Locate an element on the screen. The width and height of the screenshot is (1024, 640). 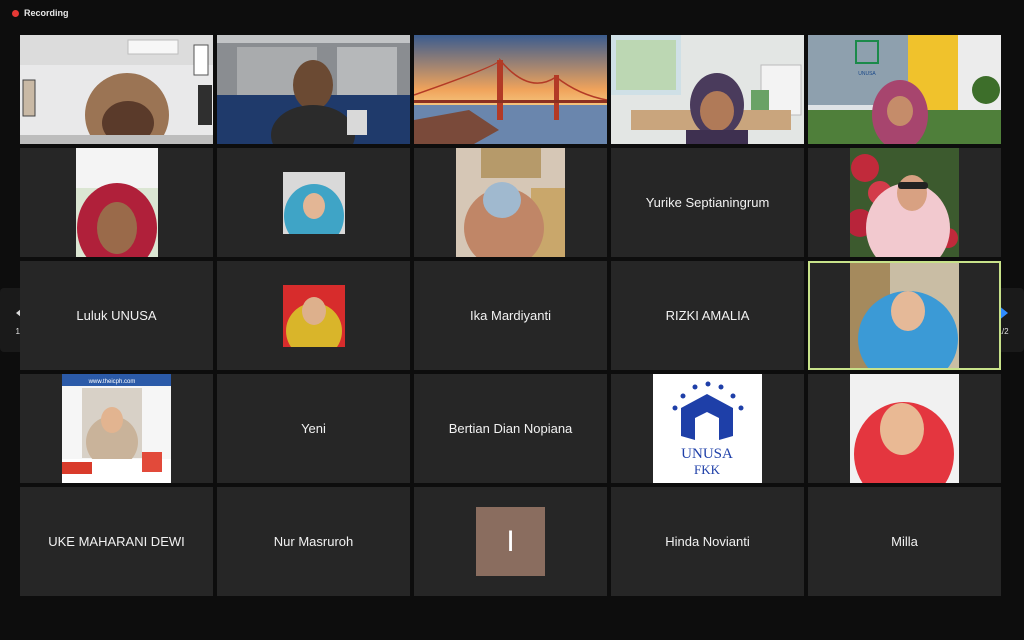
participant-name: Luluk UNUSA is located at coordinates (116, 315).